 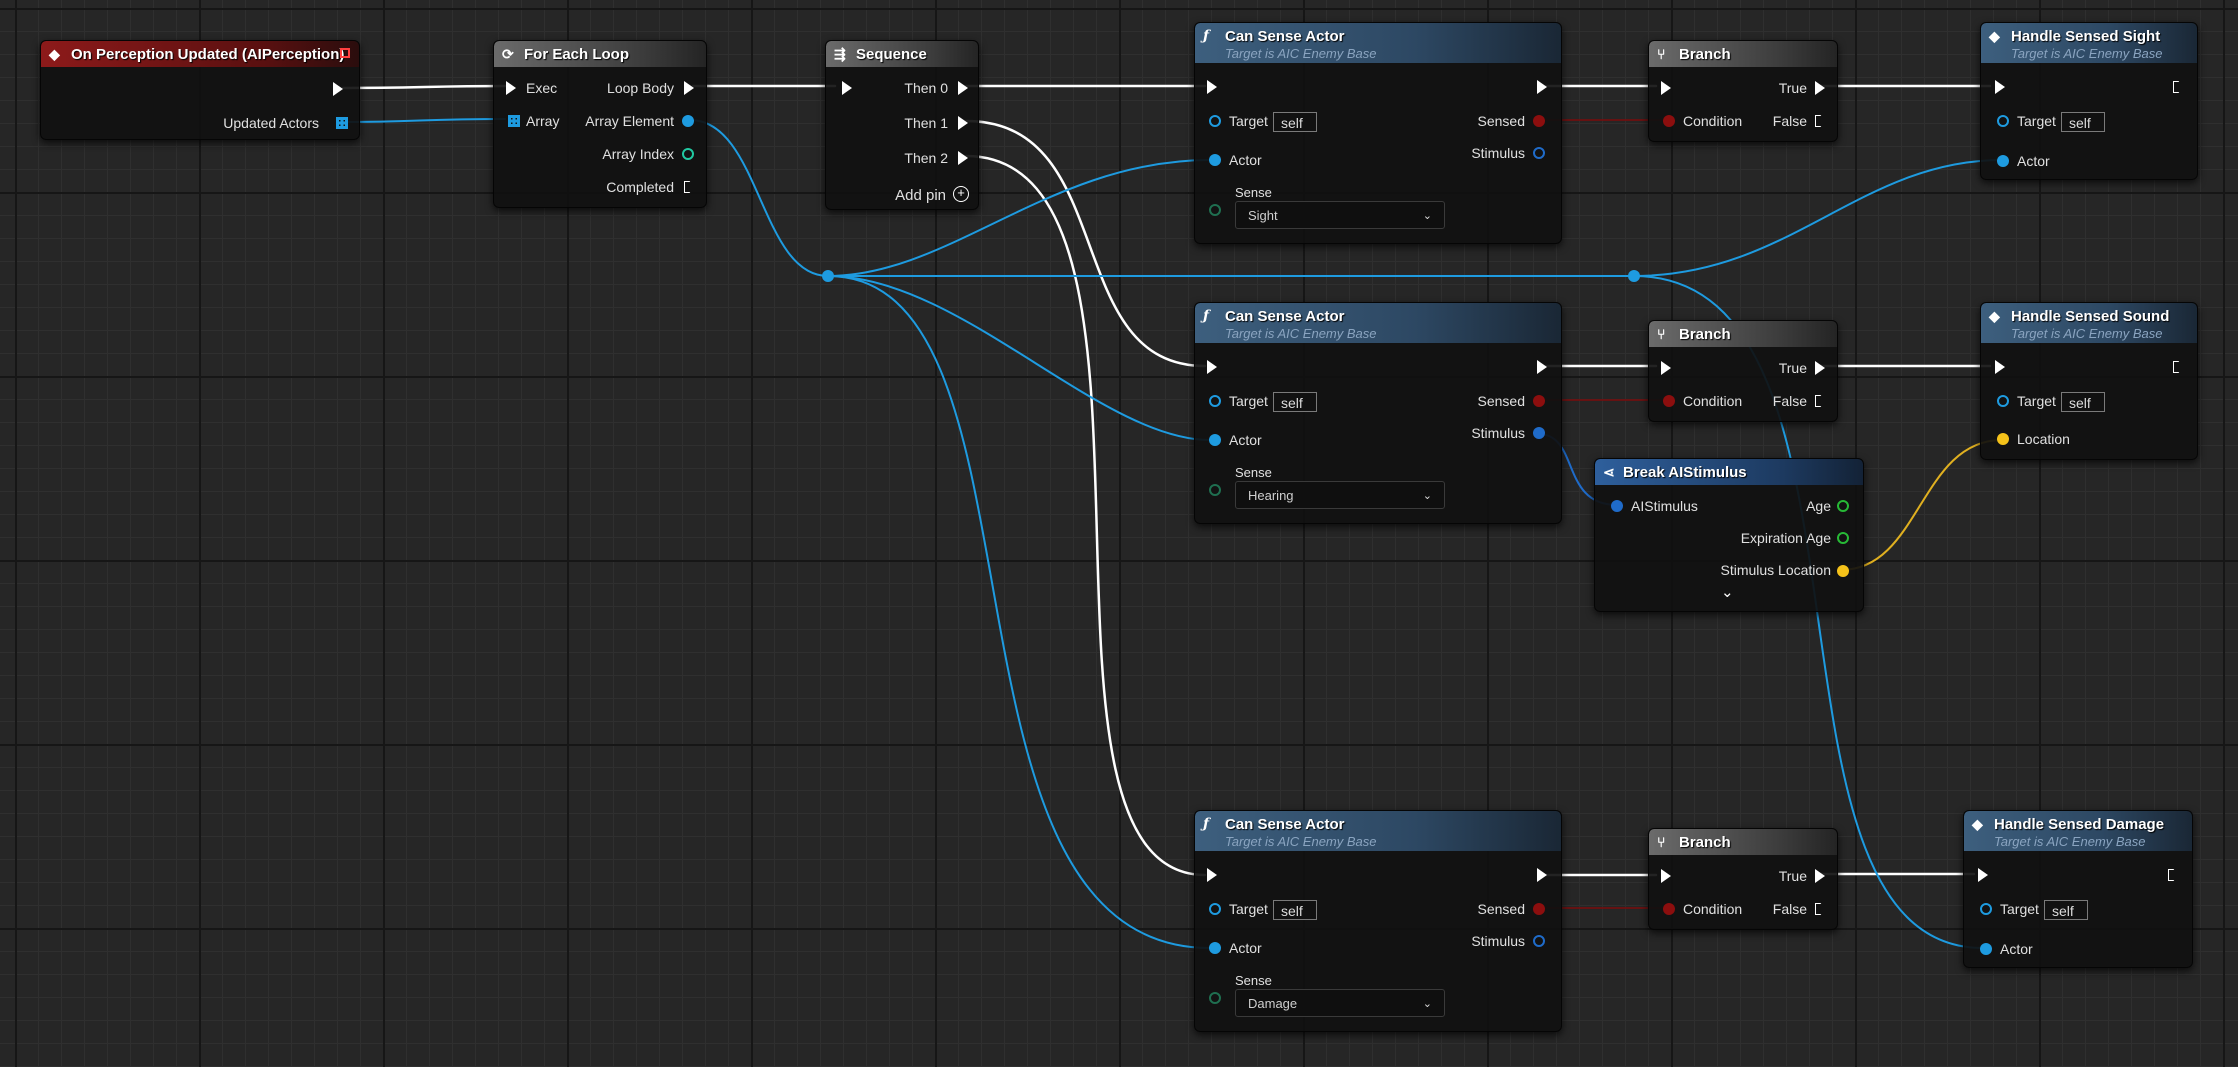 I want to click on array-pin, so click(x=342, y=123).